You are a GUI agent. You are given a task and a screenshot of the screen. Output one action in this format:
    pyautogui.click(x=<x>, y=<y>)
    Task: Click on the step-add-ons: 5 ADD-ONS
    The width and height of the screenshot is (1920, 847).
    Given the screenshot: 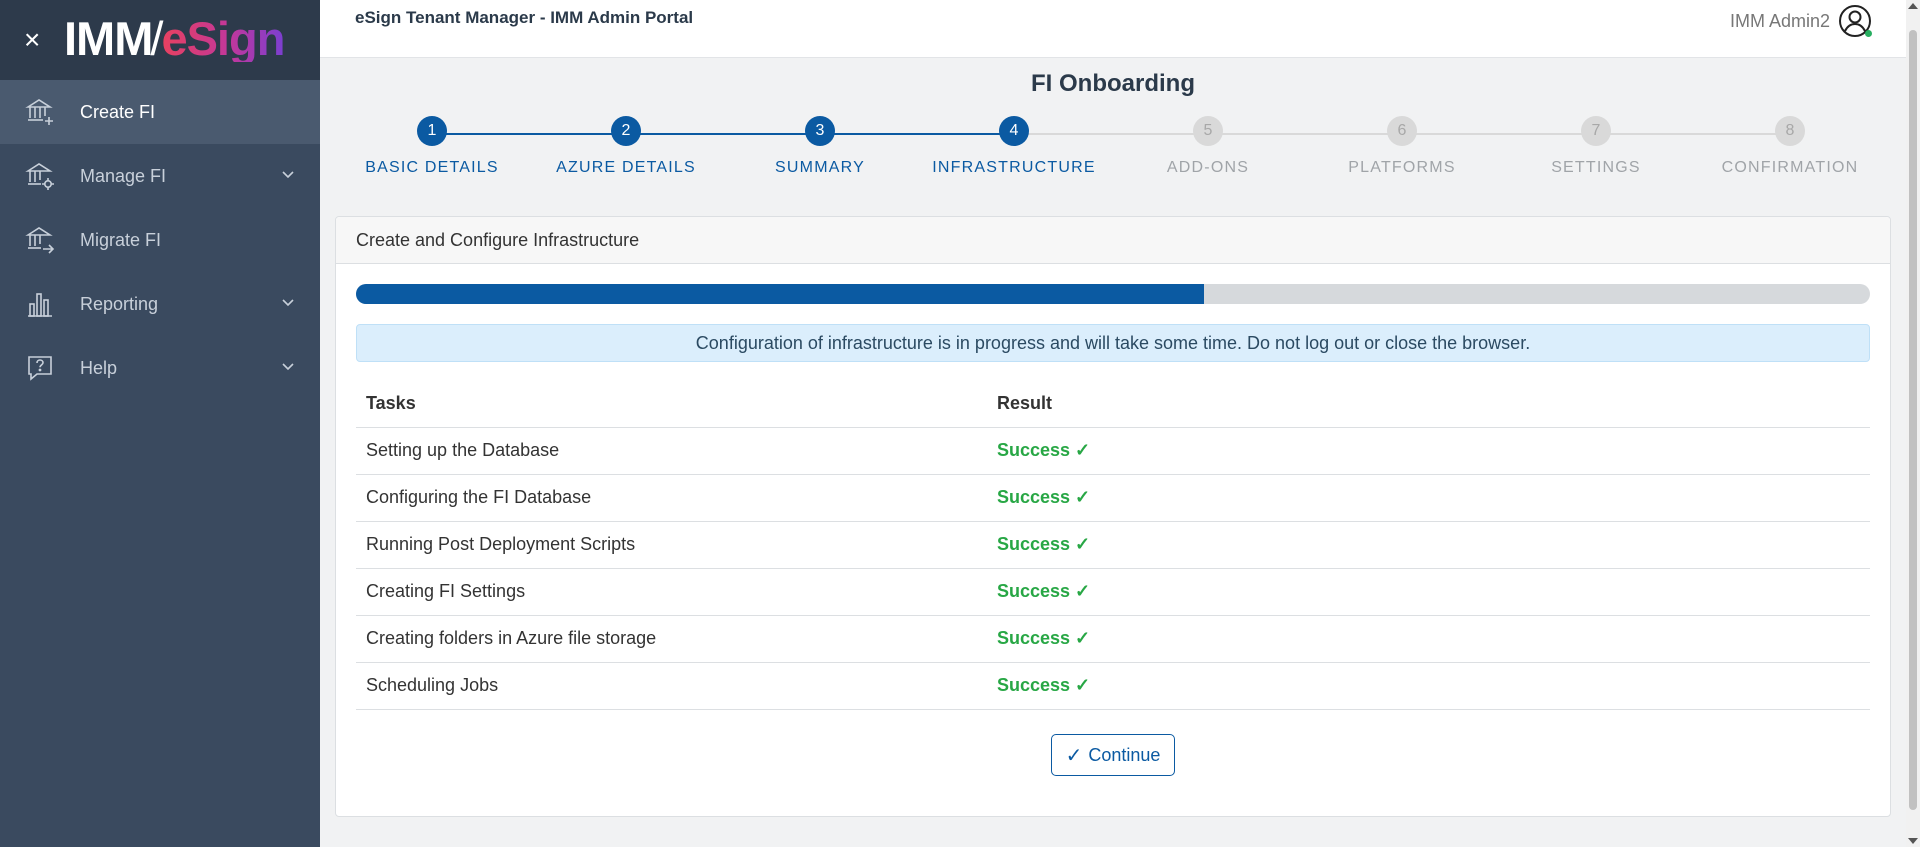 What is the action you would take?
    pyautogui.click(x=1208, y=146)
    